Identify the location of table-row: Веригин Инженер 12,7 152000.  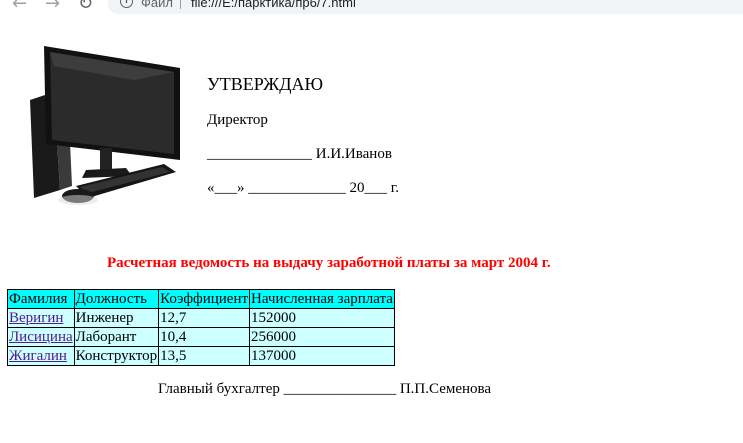
(201, 318).